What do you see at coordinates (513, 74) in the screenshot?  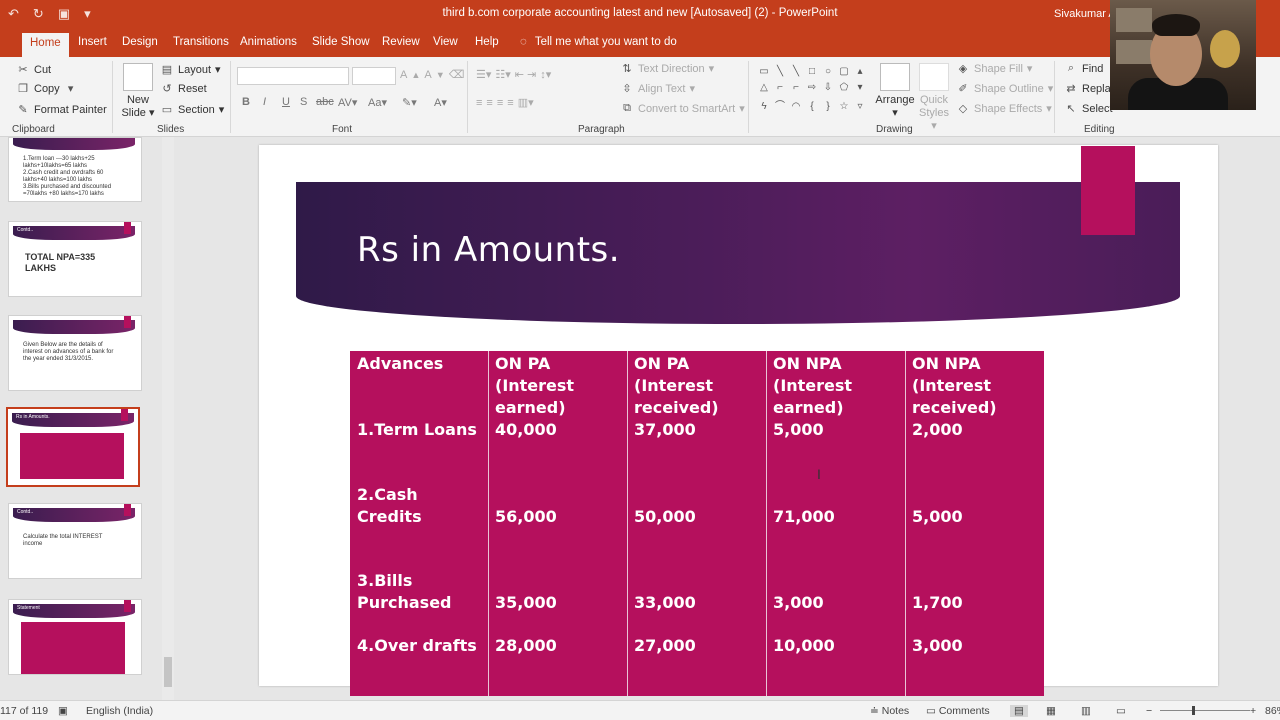 I see `list-buttons: ☰▾ ☷▾ ⇤ ⇥ ↕▾` at bounding box center [513, 74].